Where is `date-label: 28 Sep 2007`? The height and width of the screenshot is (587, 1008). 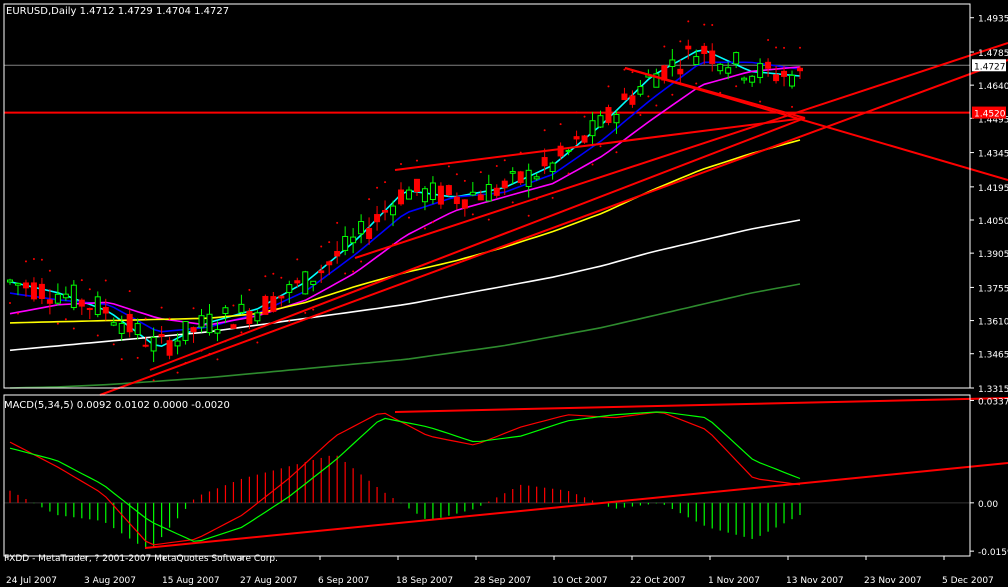 date-label: 28 Sep 2007 is located at coordinates (502, 581).